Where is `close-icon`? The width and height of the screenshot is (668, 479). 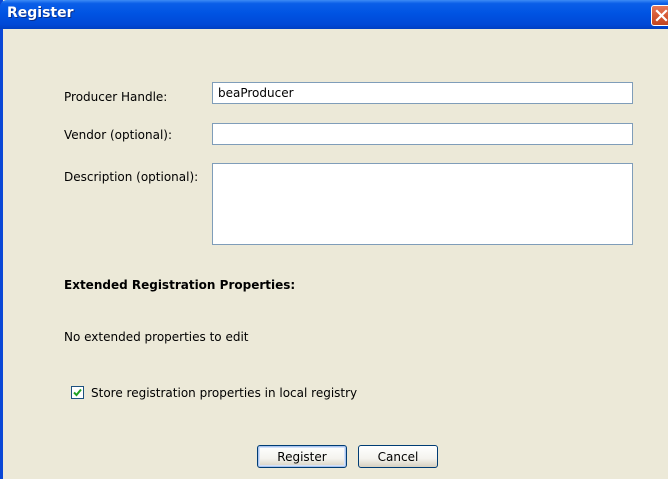 close-icon is located at coordinates (661, 15).